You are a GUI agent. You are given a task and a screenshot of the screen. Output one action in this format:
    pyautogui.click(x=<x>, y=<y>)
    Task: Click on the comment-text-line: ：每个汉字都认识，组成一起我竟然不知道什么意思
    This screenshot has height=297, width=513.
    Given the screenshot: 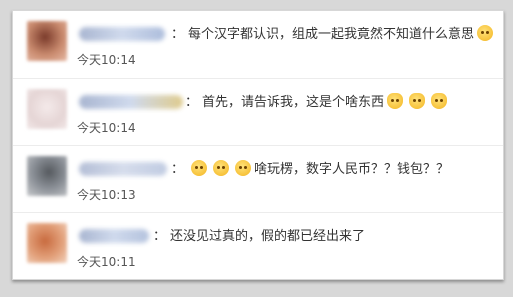 What is the action you would take?
    pyautogui.click(x=333, y=32)
    